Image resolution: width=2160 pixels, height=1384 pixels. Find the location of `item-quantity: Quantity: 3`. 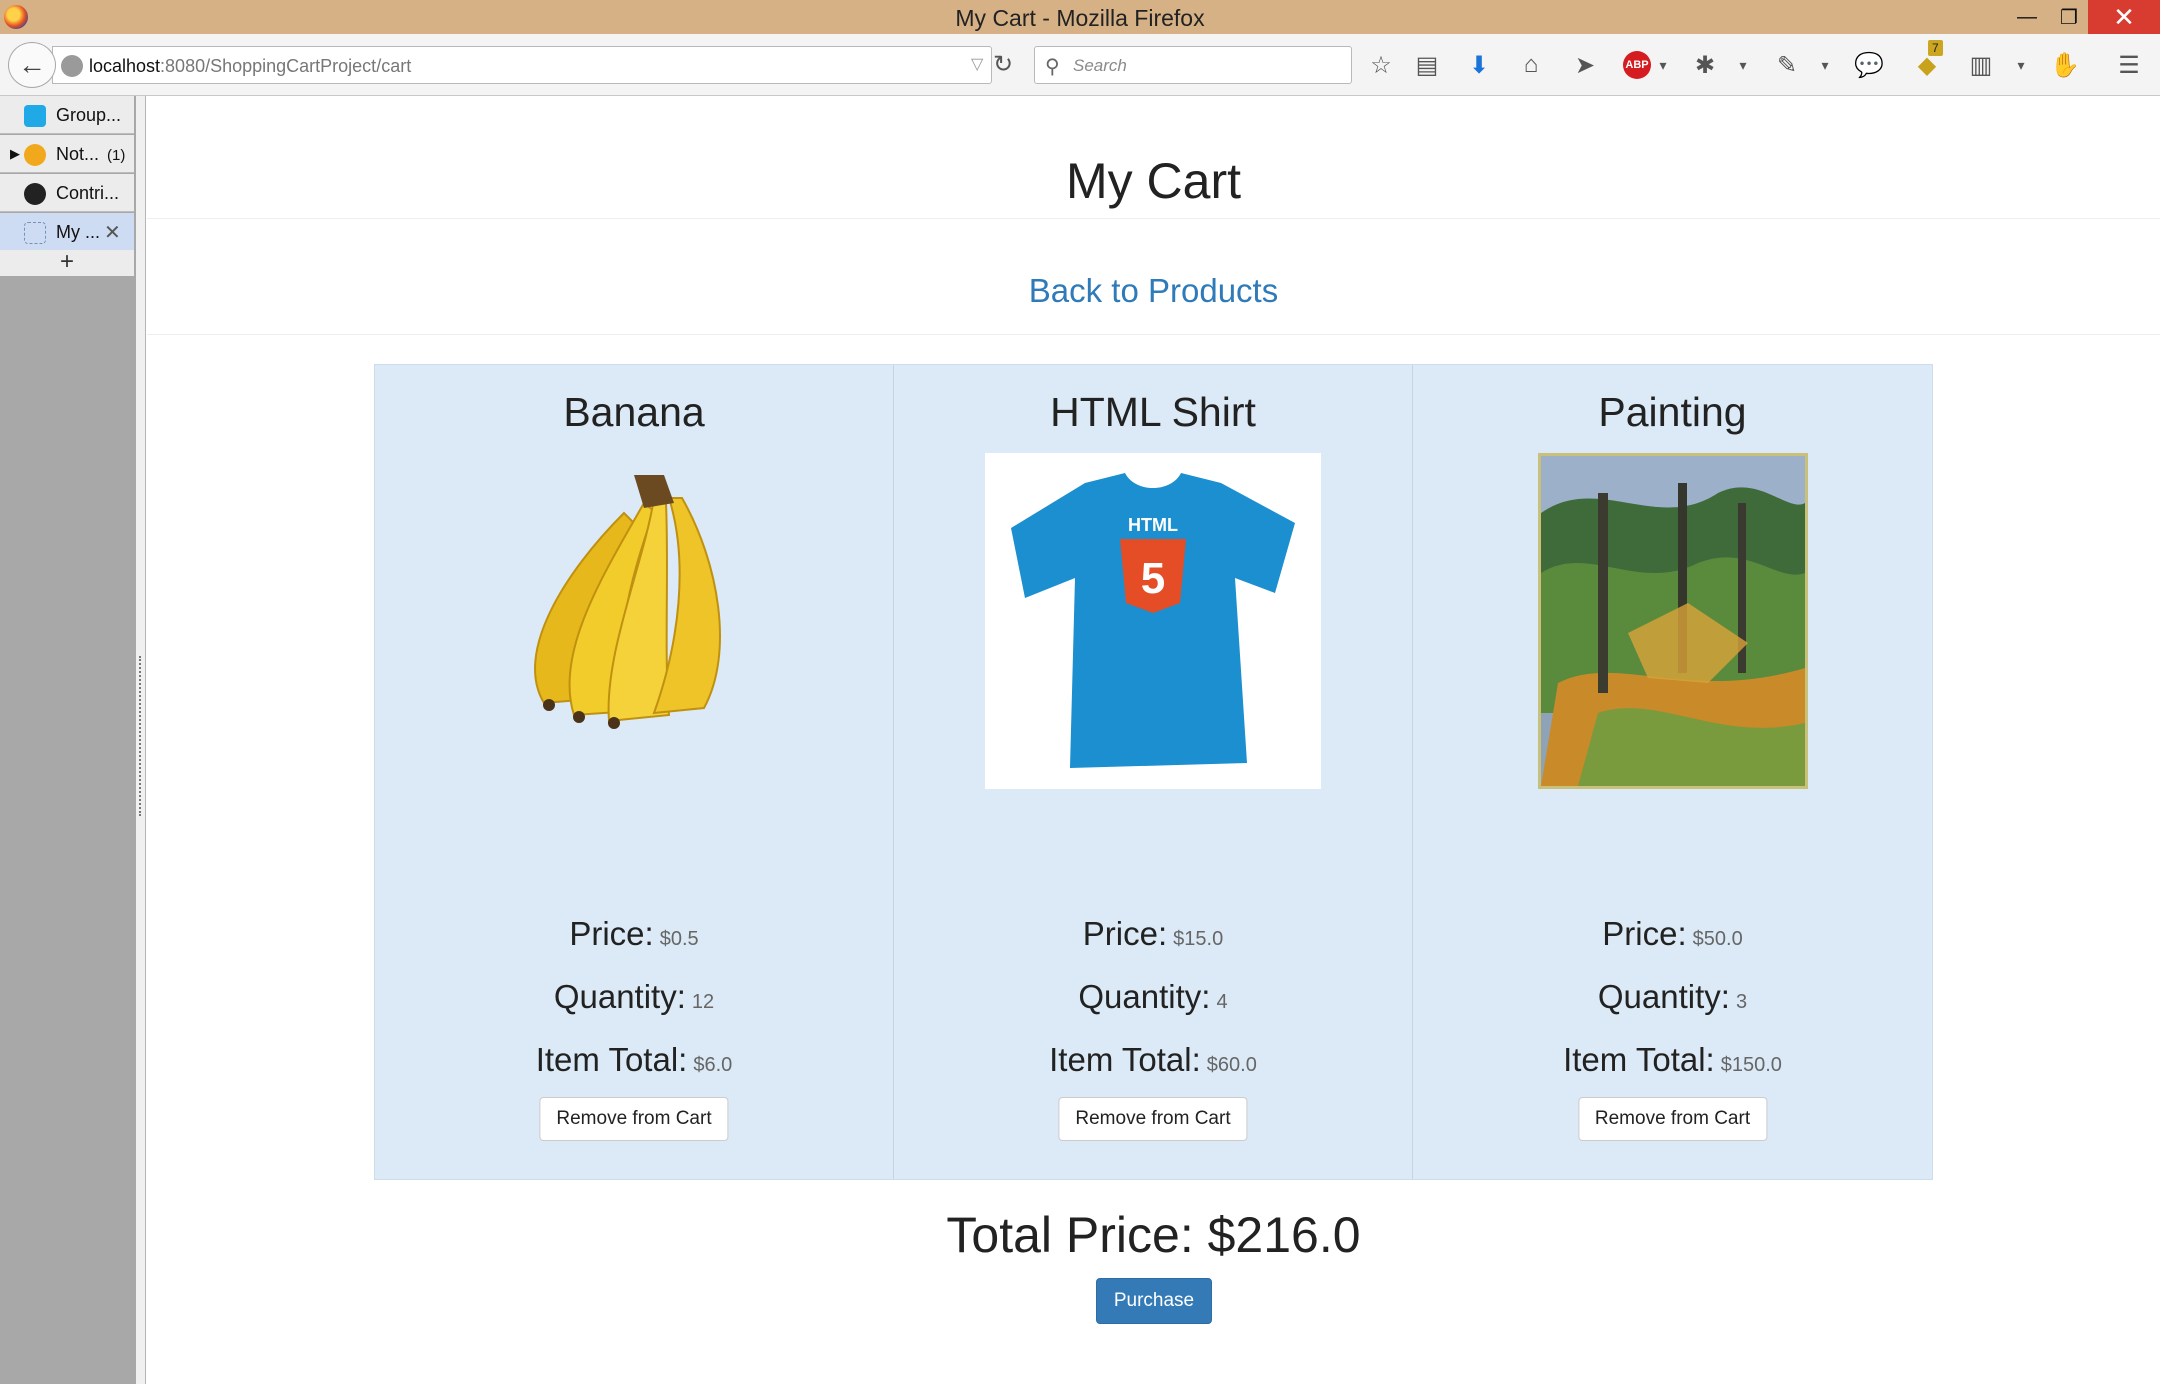

item-quantity: Quantity: 3 is located at coordinates (1672, 997).